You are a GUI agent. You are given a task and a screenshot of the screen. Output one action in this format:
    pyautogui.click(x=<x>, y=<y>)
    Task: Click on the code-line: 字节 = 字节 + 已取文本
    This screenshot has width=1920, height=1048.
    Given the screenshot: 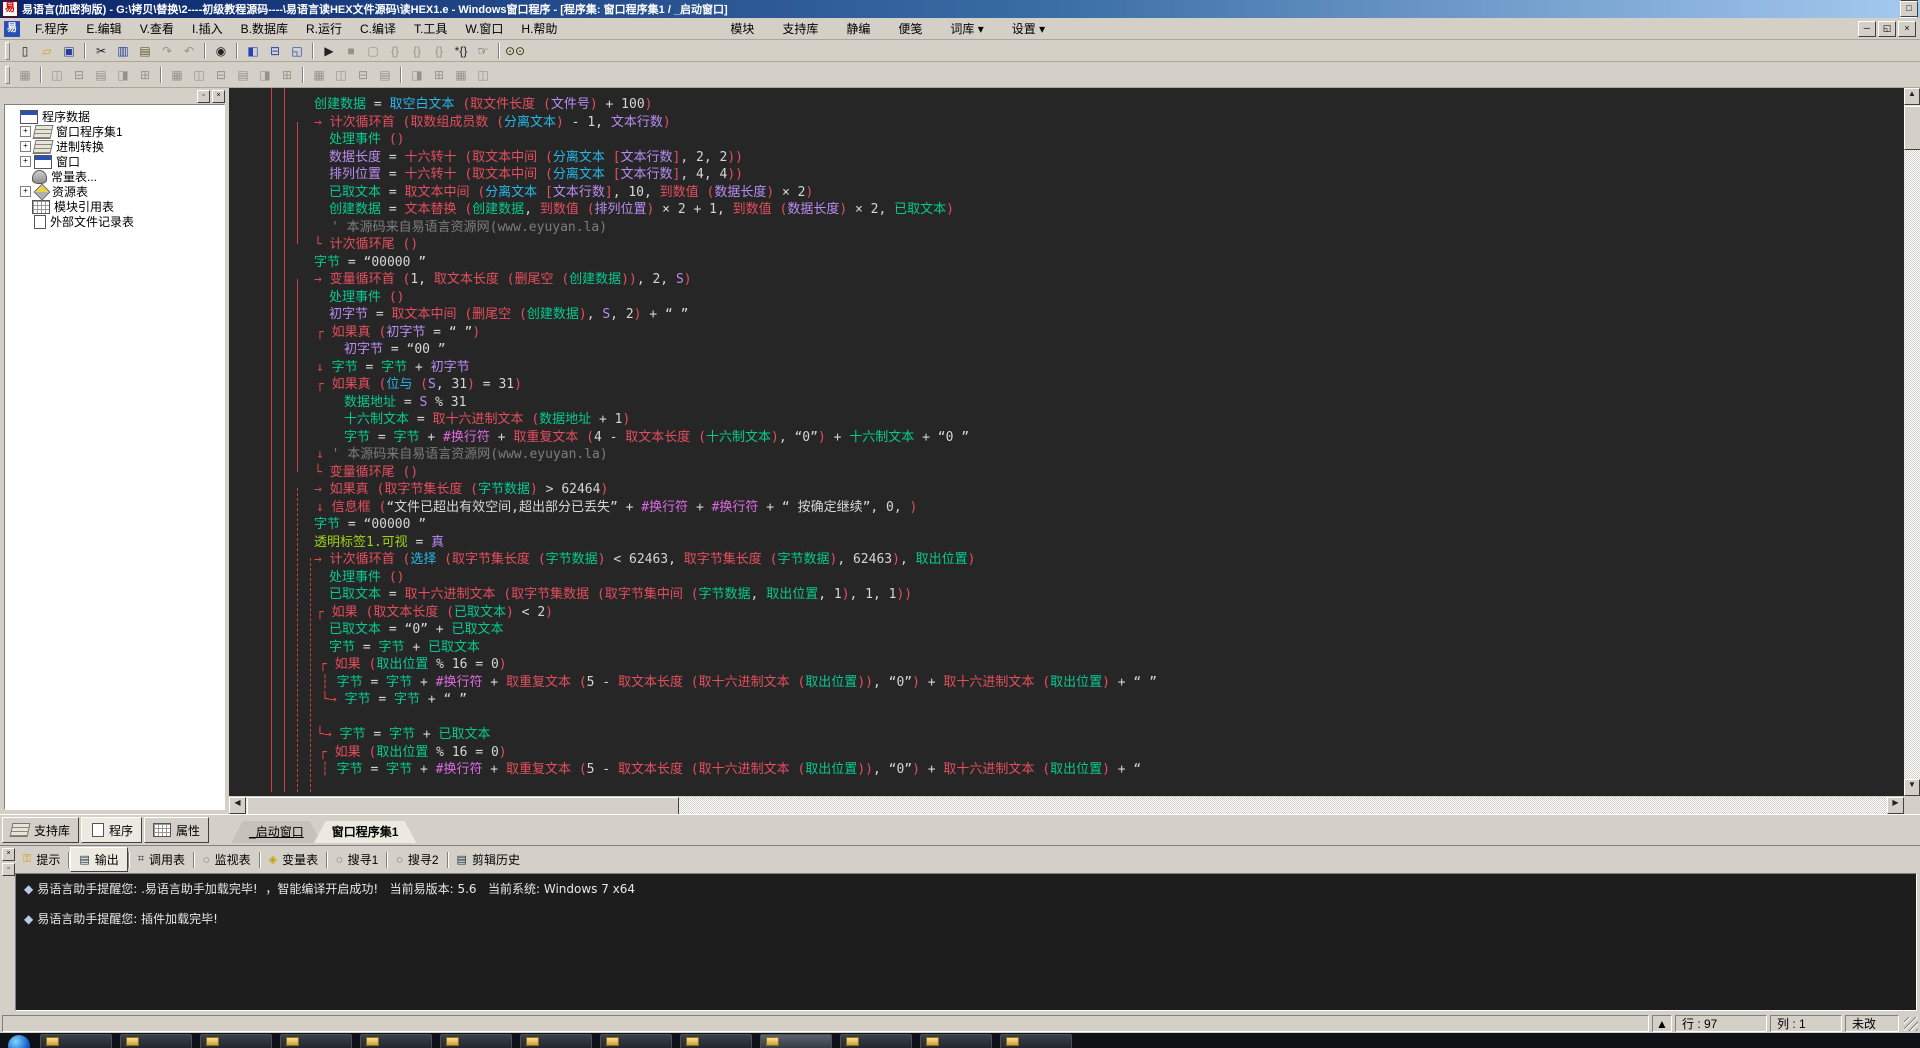 What is the action you would take?
    pyautogui.click(x=1066, y=648)
    